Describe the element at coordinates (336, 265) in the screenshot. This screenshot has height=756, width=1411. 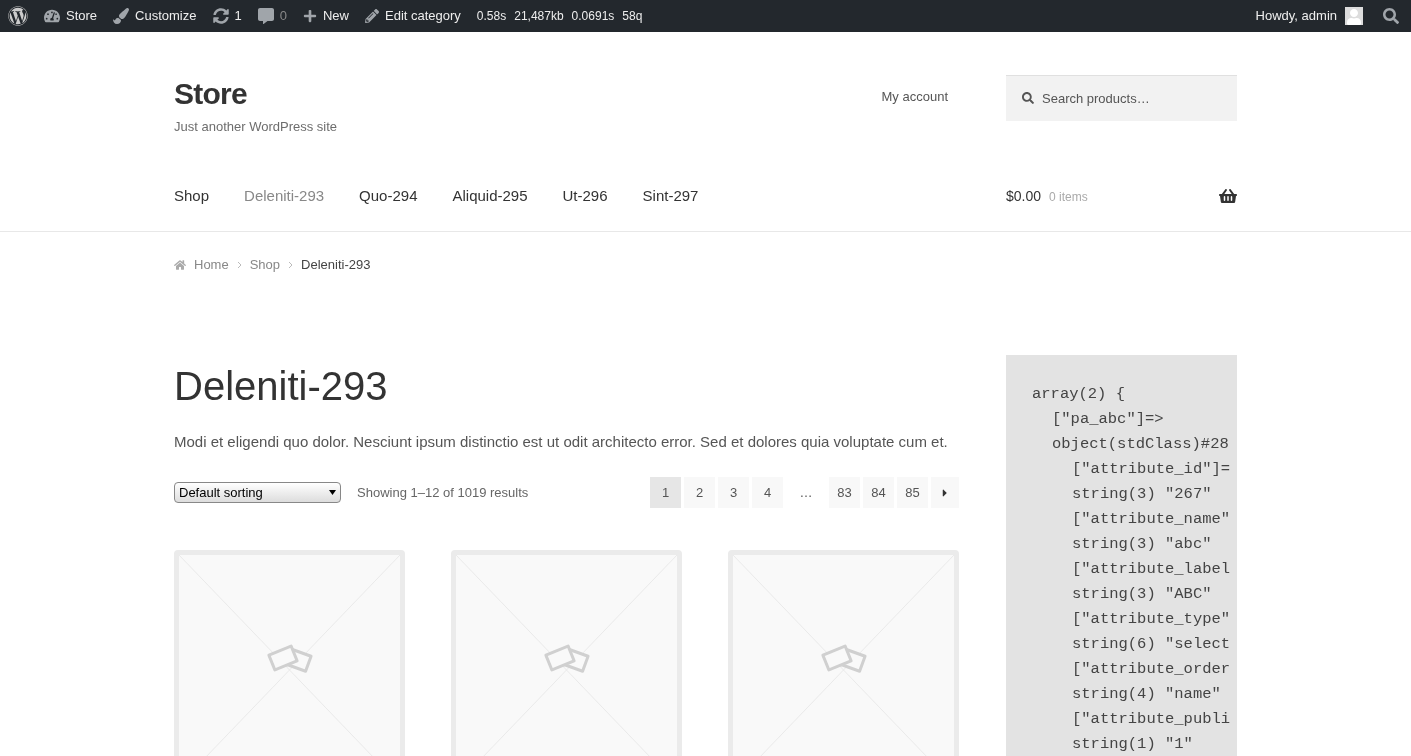
I see `breadcrumb-item: Deleniti-293` at that location.